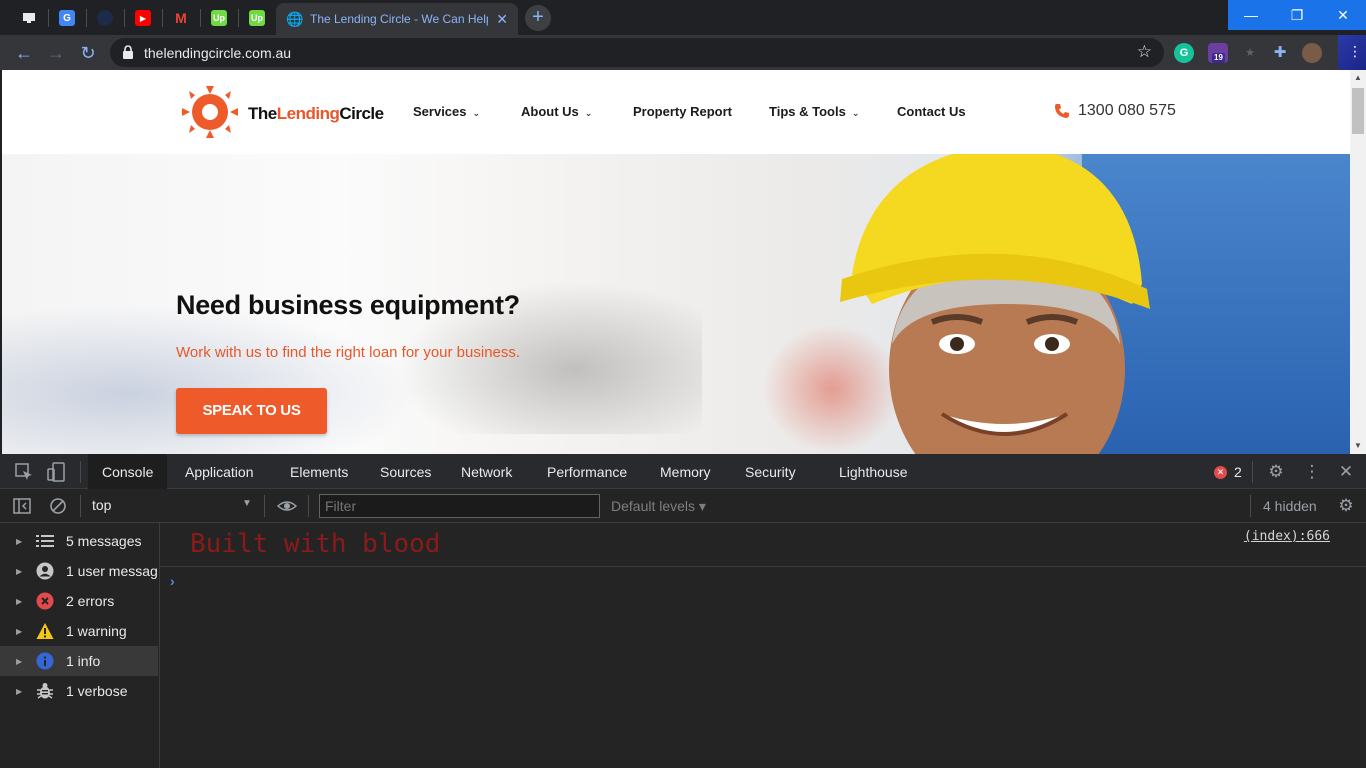 Image resolution: width=1366 pixels, height=768 pixels. What do you see at coordinates (637, 52) in the screenshot?
I see `address-bar: thelendingcircle.com.au ☆` at bounding box center [637, 52].